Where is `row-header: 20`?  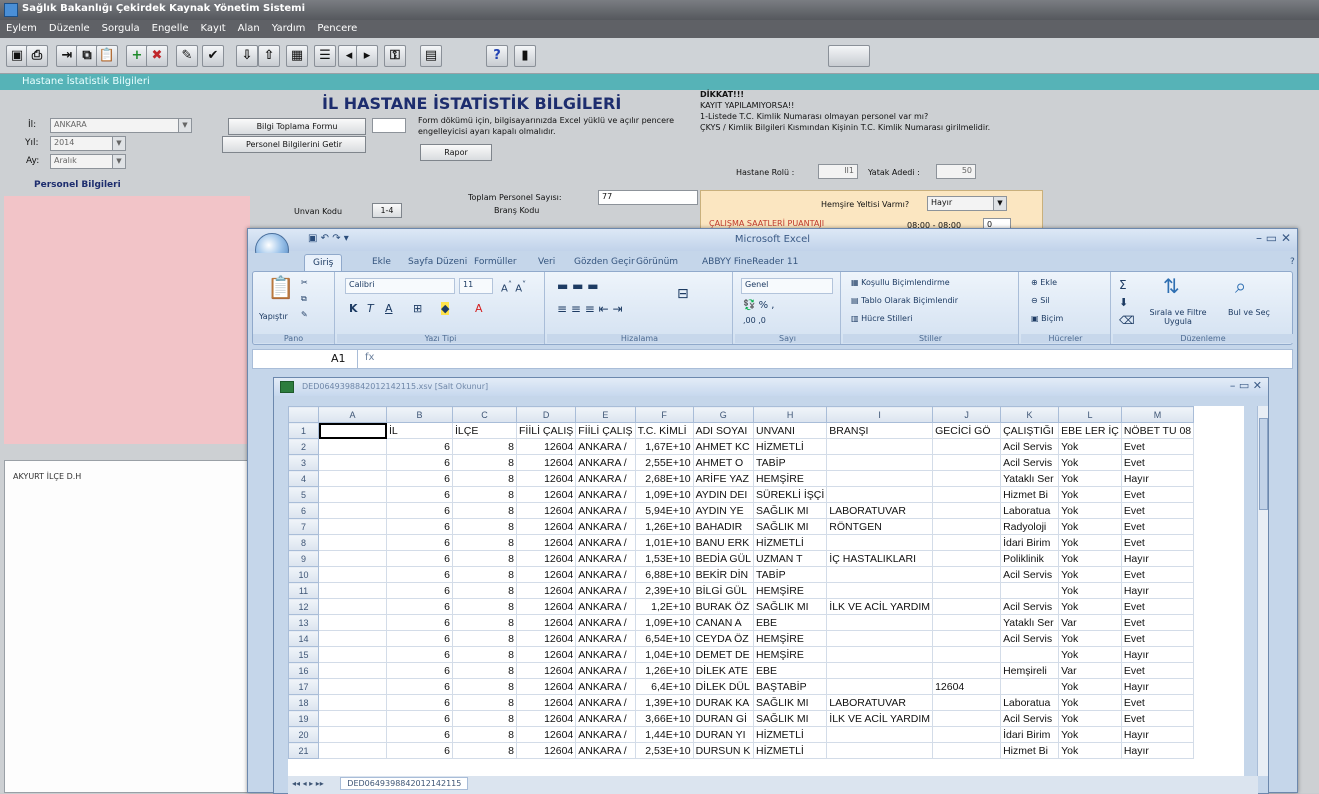
row-header: 20 is located at coordinates (303, 734).